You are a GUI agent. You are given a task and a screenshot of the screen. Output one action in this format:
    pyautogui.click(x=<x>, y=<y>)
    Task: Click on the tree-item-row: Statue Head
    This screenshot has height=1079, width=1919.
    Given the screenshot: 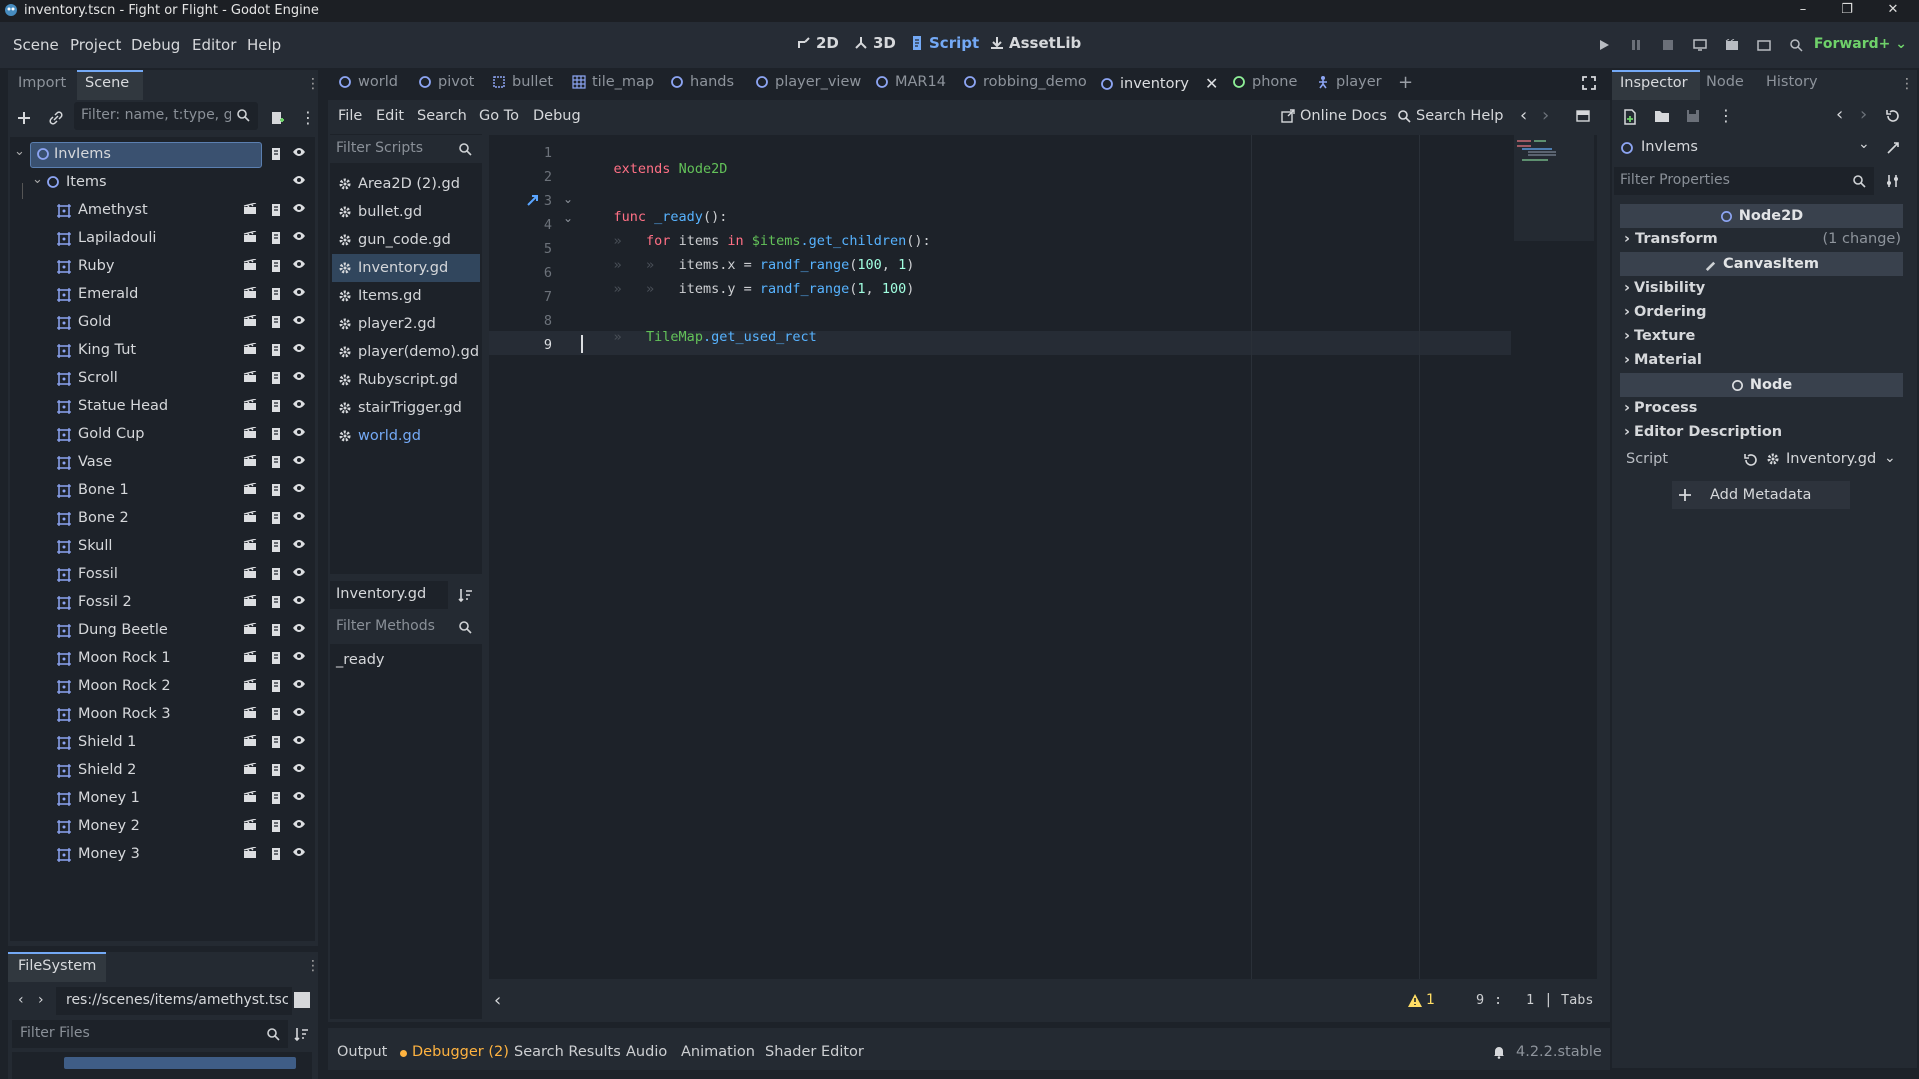 What is the action you would take?
    pyautogui.click(x=162, y=407)
    